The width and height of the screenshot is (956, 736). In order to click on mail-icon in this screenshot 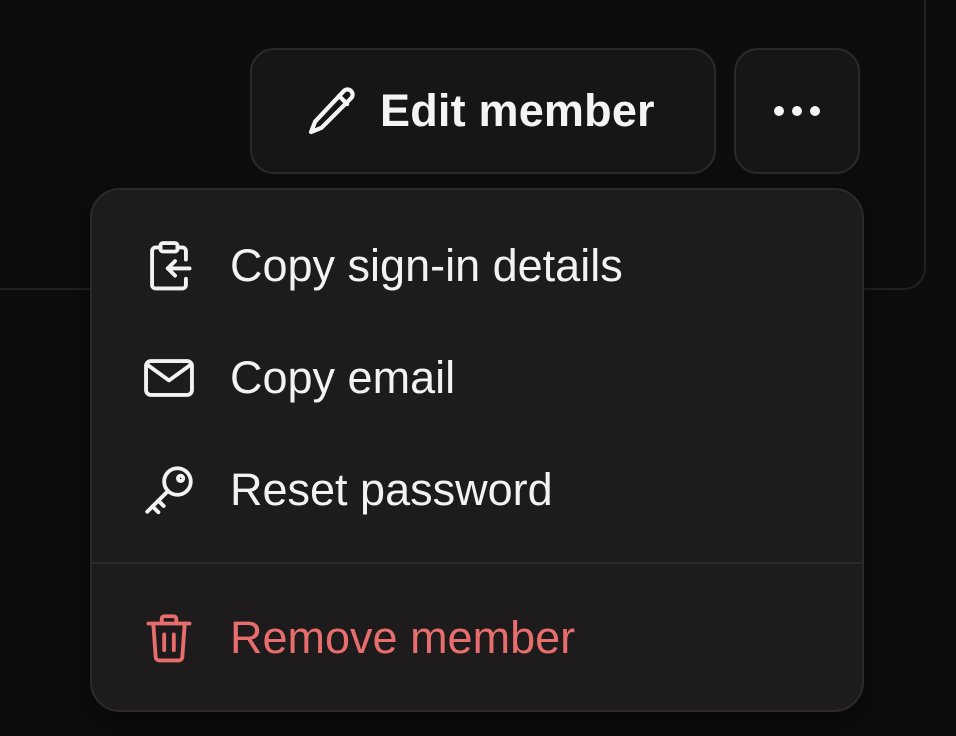, I will do `click(169, 378)`.